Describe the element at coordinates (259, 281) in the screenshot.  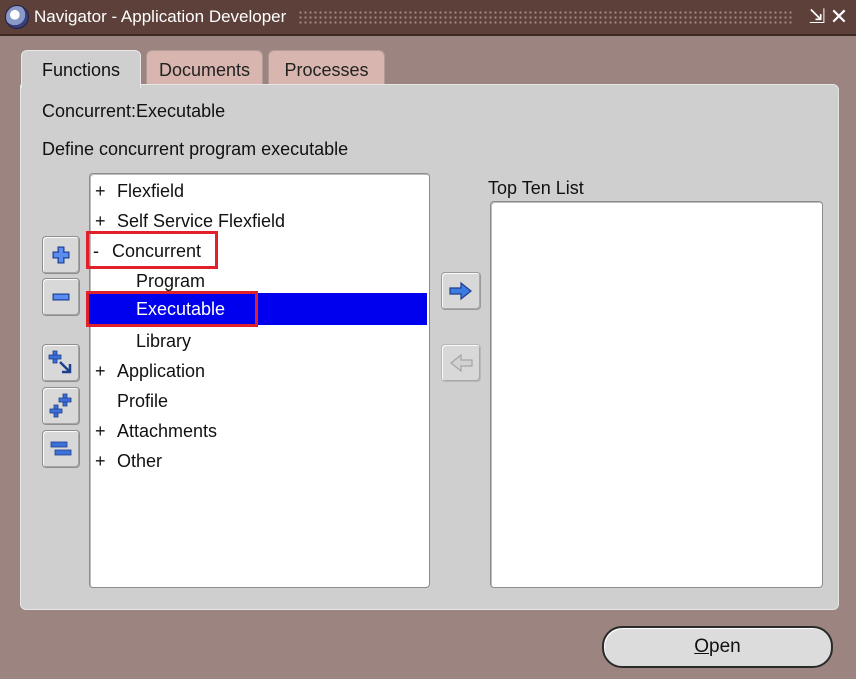
I see `tree-item-program: Program` at that location.